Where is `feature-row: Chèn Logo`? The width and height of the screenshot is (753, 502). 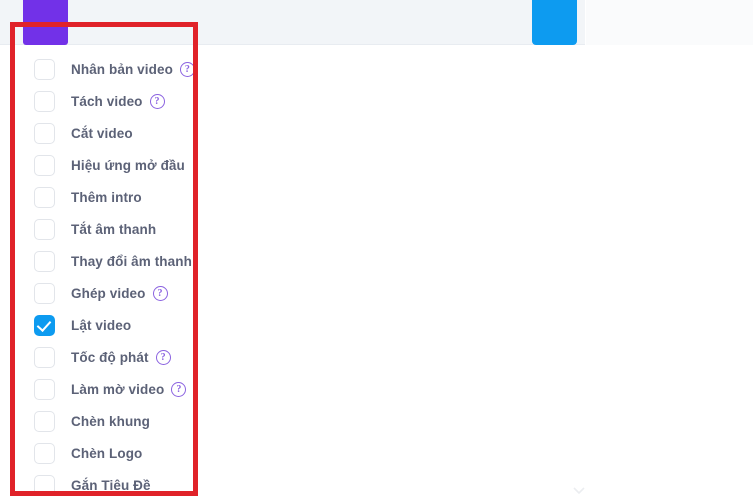
feature-row: Chèn Logo is located at coordinates (287, 453).